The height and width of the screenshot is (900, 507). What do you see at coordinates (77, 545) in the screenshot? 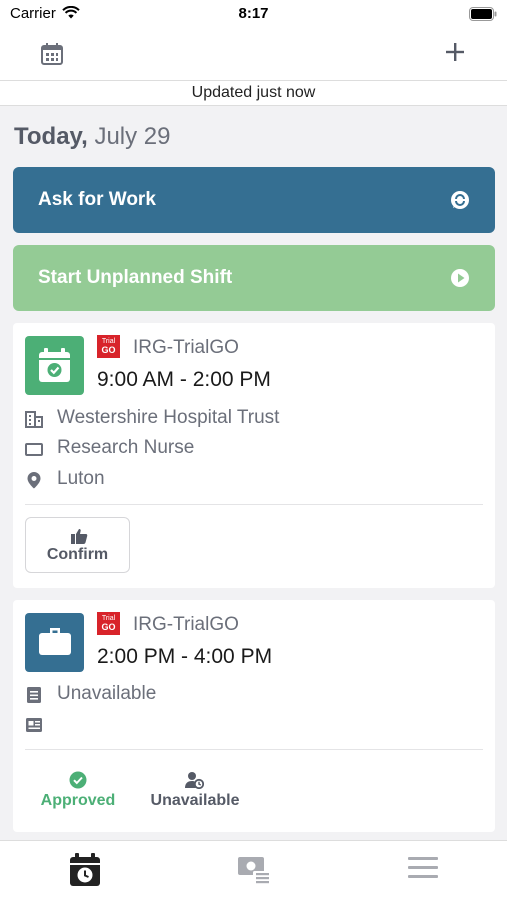
I see `confirm-button: Confirm` at bounding box center [77, 545].